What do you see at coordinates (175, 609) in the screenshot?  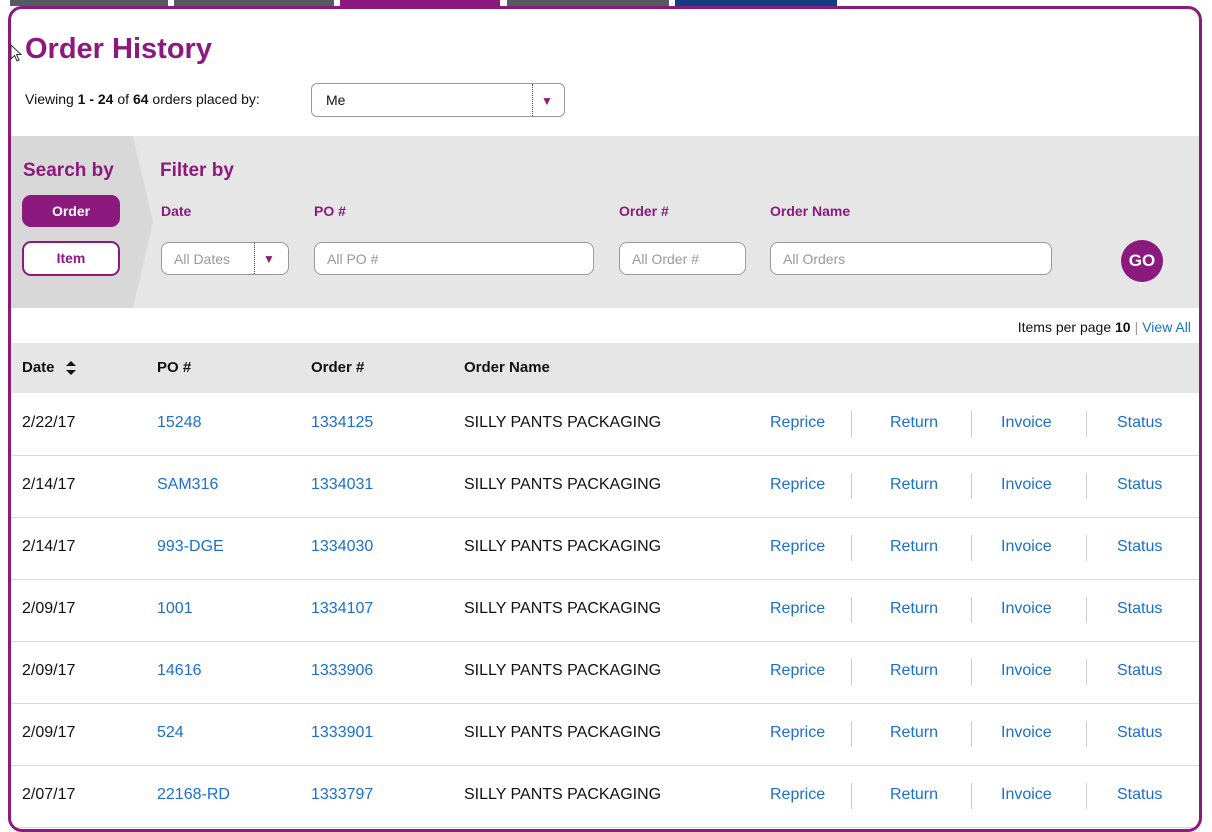 I see `po-link: 1001` at bounding box center [175, 609].